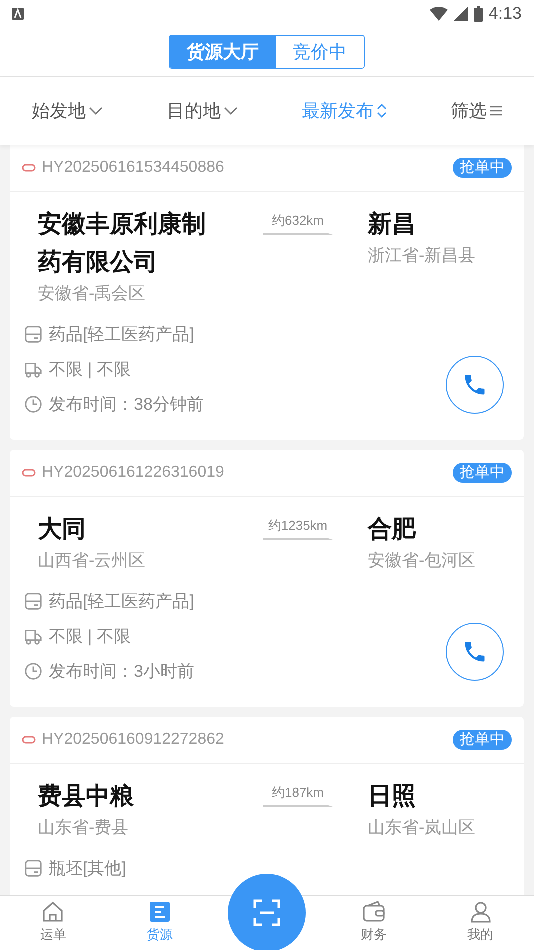  What do you see at coordinates (134, 473) in the screenshot?
I see `order-number: HY202506161226316019` at bounding box center [134, 473].